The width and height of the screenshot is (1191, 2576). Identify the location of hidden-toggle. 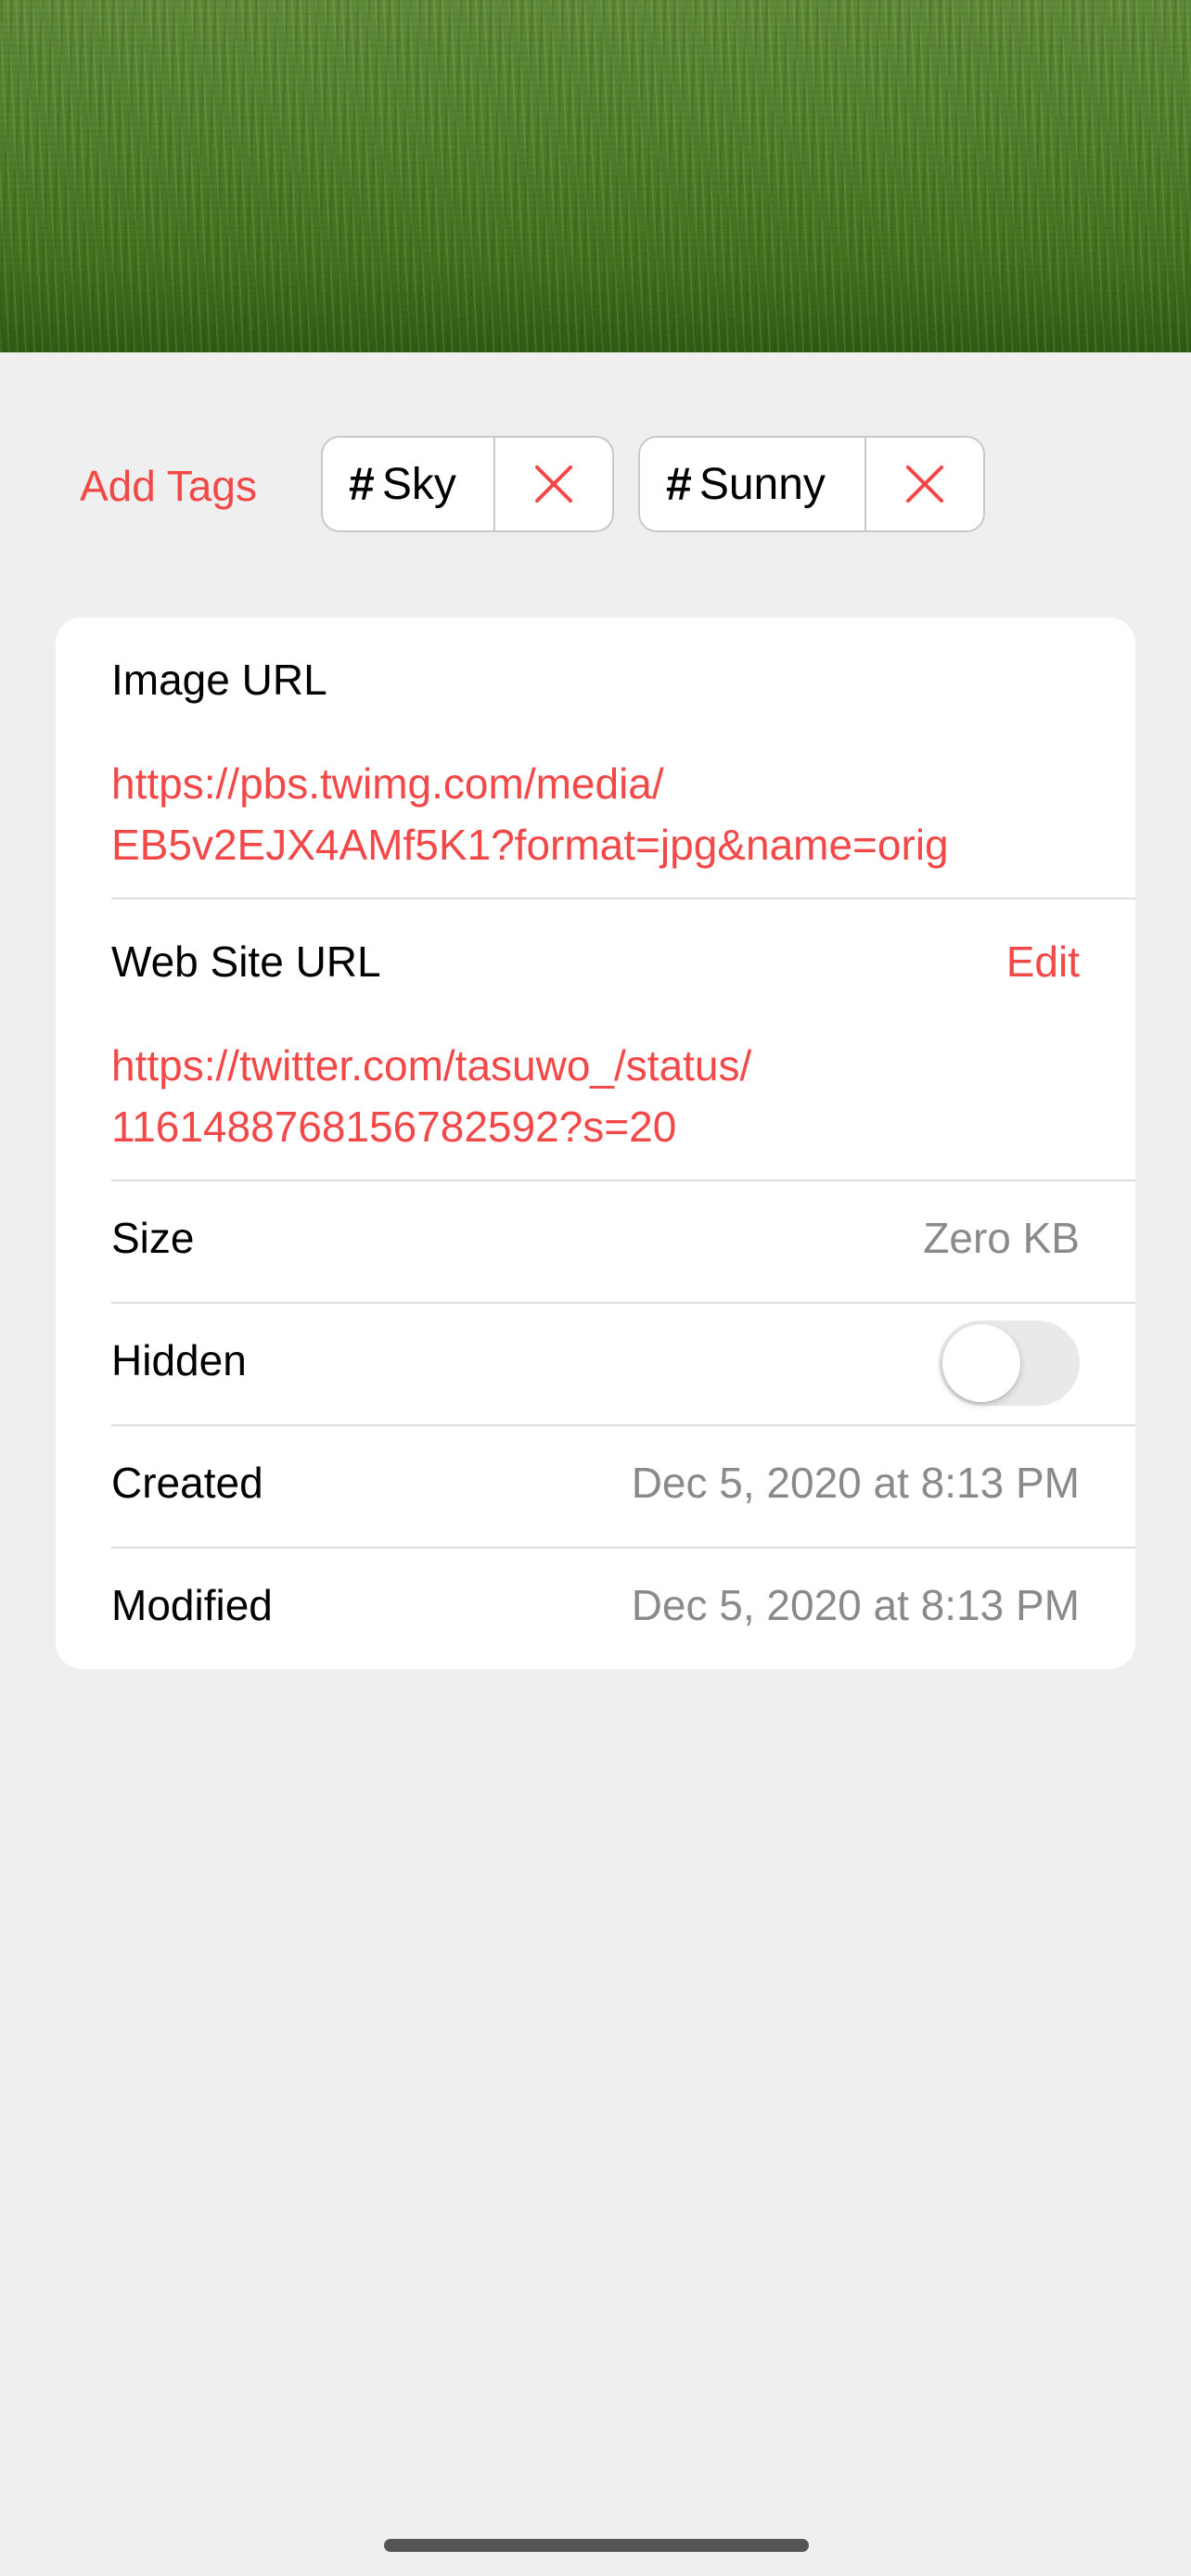
(1010, 1363).